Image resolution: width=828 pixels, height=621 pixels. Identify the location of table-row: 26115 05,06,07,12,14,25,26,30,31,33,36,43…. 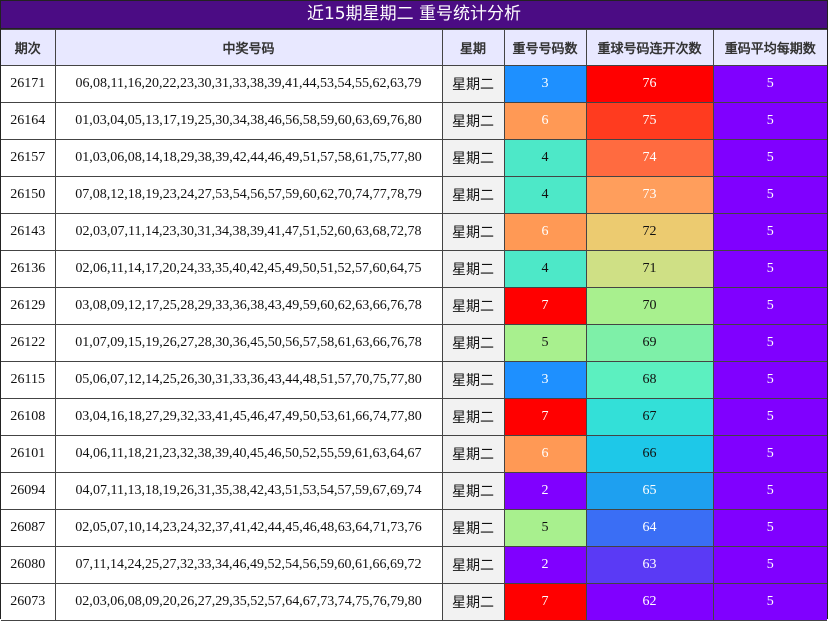
(414, 380).